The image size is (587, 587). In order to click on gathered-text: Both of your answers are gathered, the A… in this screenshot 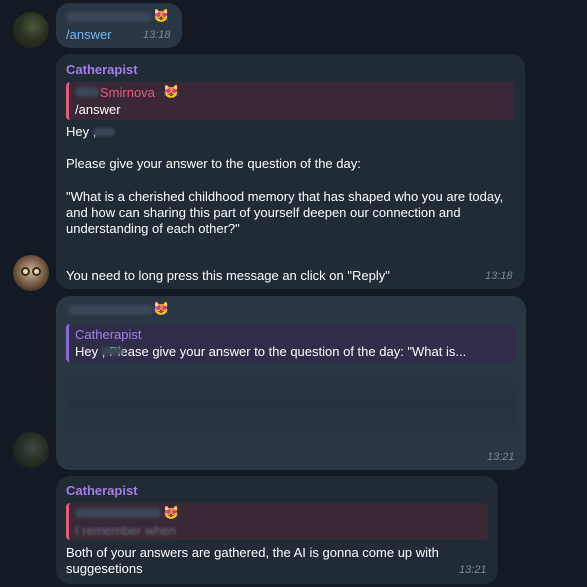, I will do `click(252, 560)`.